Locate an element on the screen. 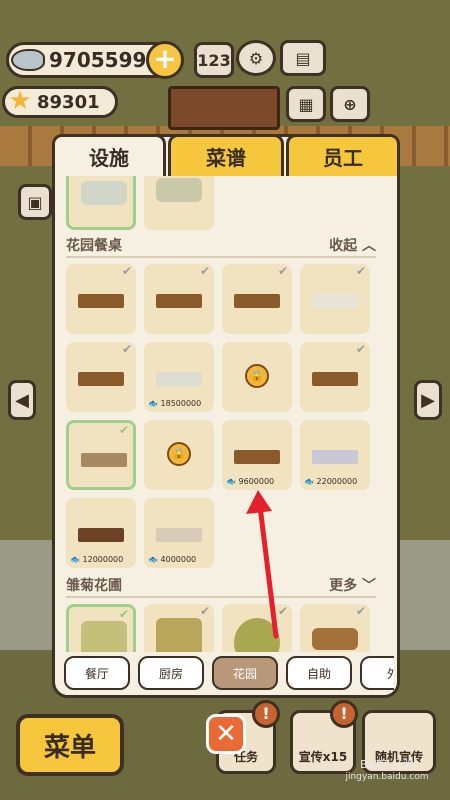 The height and width of the screenshot is (800, 450). more-toggle: 更多 ﹀ is located at coordinates (352, 585).